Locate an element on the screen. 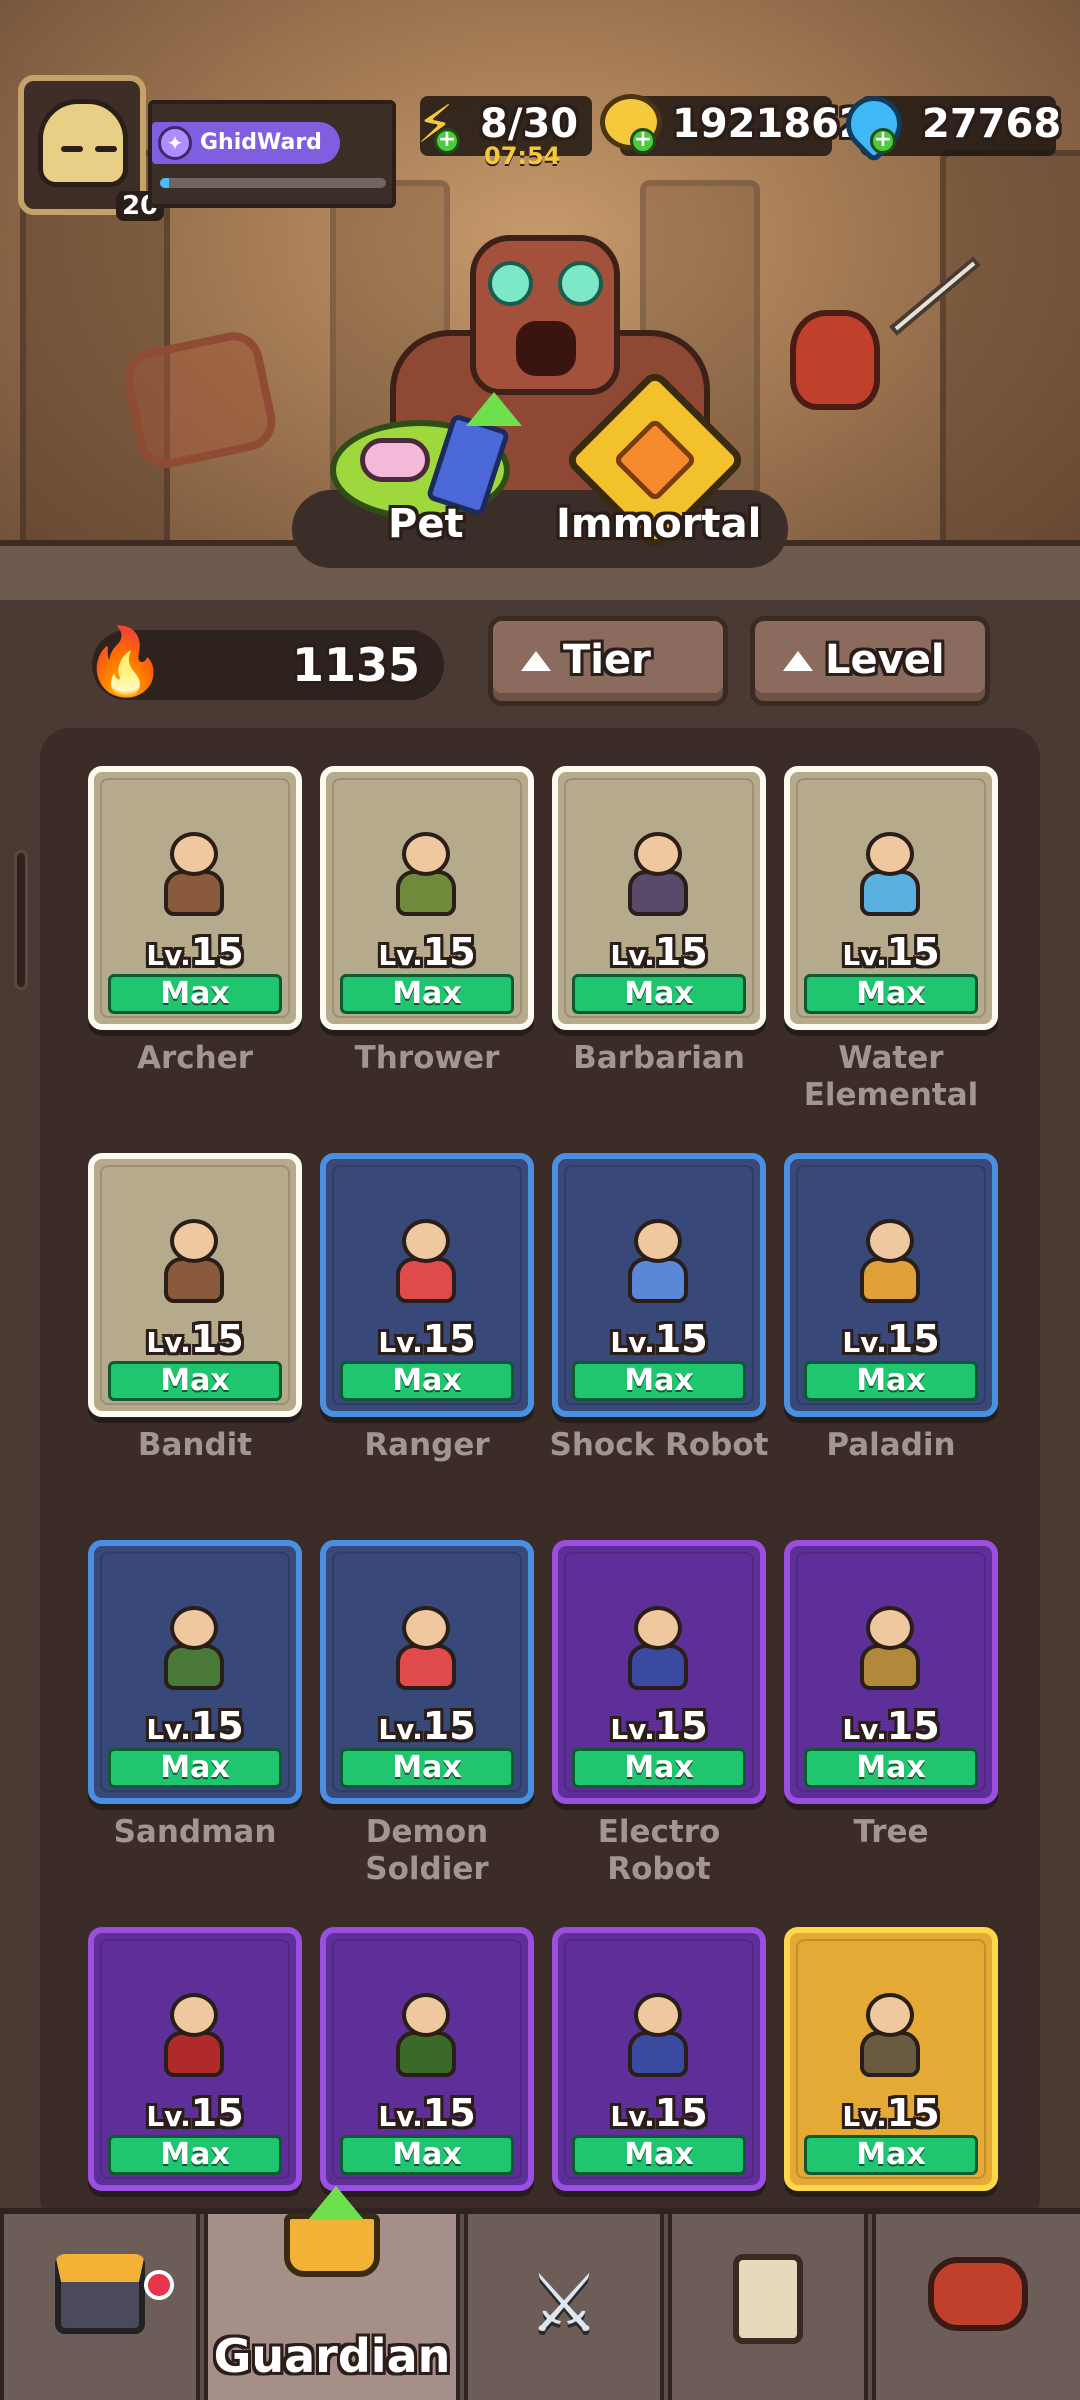 This screenshot has width=1080, height=2400. nav-guardian: Guardian is located at coordinates (332, 2293).